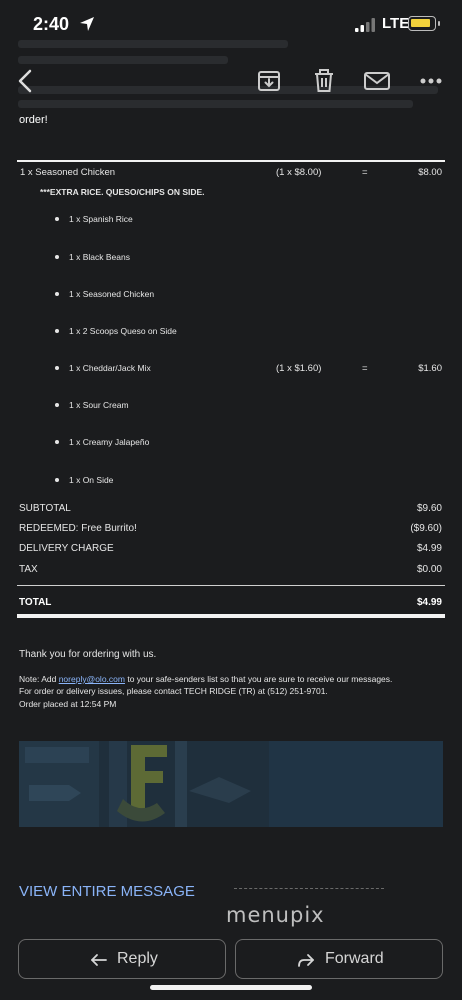 This screenshot has width=462, height=1000. What do you see at coordinates (365, 25) in the screenshot?
I see `signal-strength-icon` at bounding box center [365, 25].